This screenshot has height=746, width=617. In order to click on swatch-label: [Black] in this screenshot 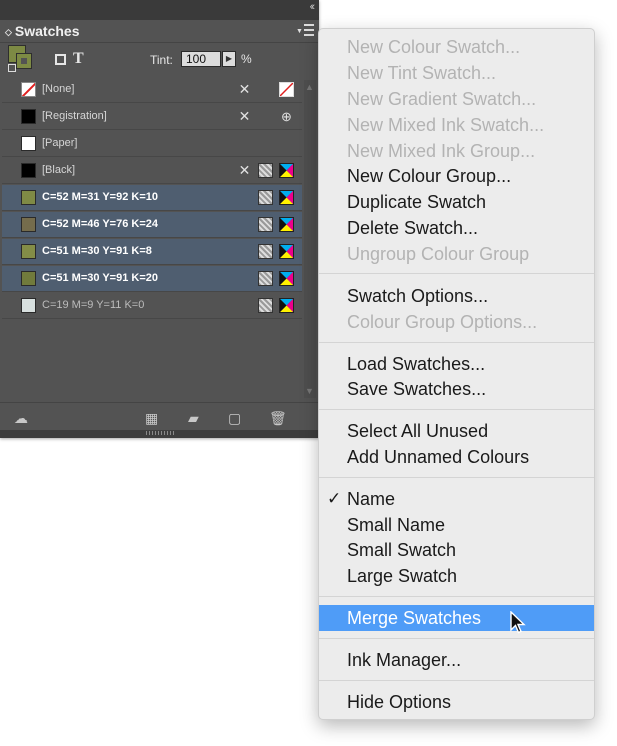, I will do `click(59, 170)`.